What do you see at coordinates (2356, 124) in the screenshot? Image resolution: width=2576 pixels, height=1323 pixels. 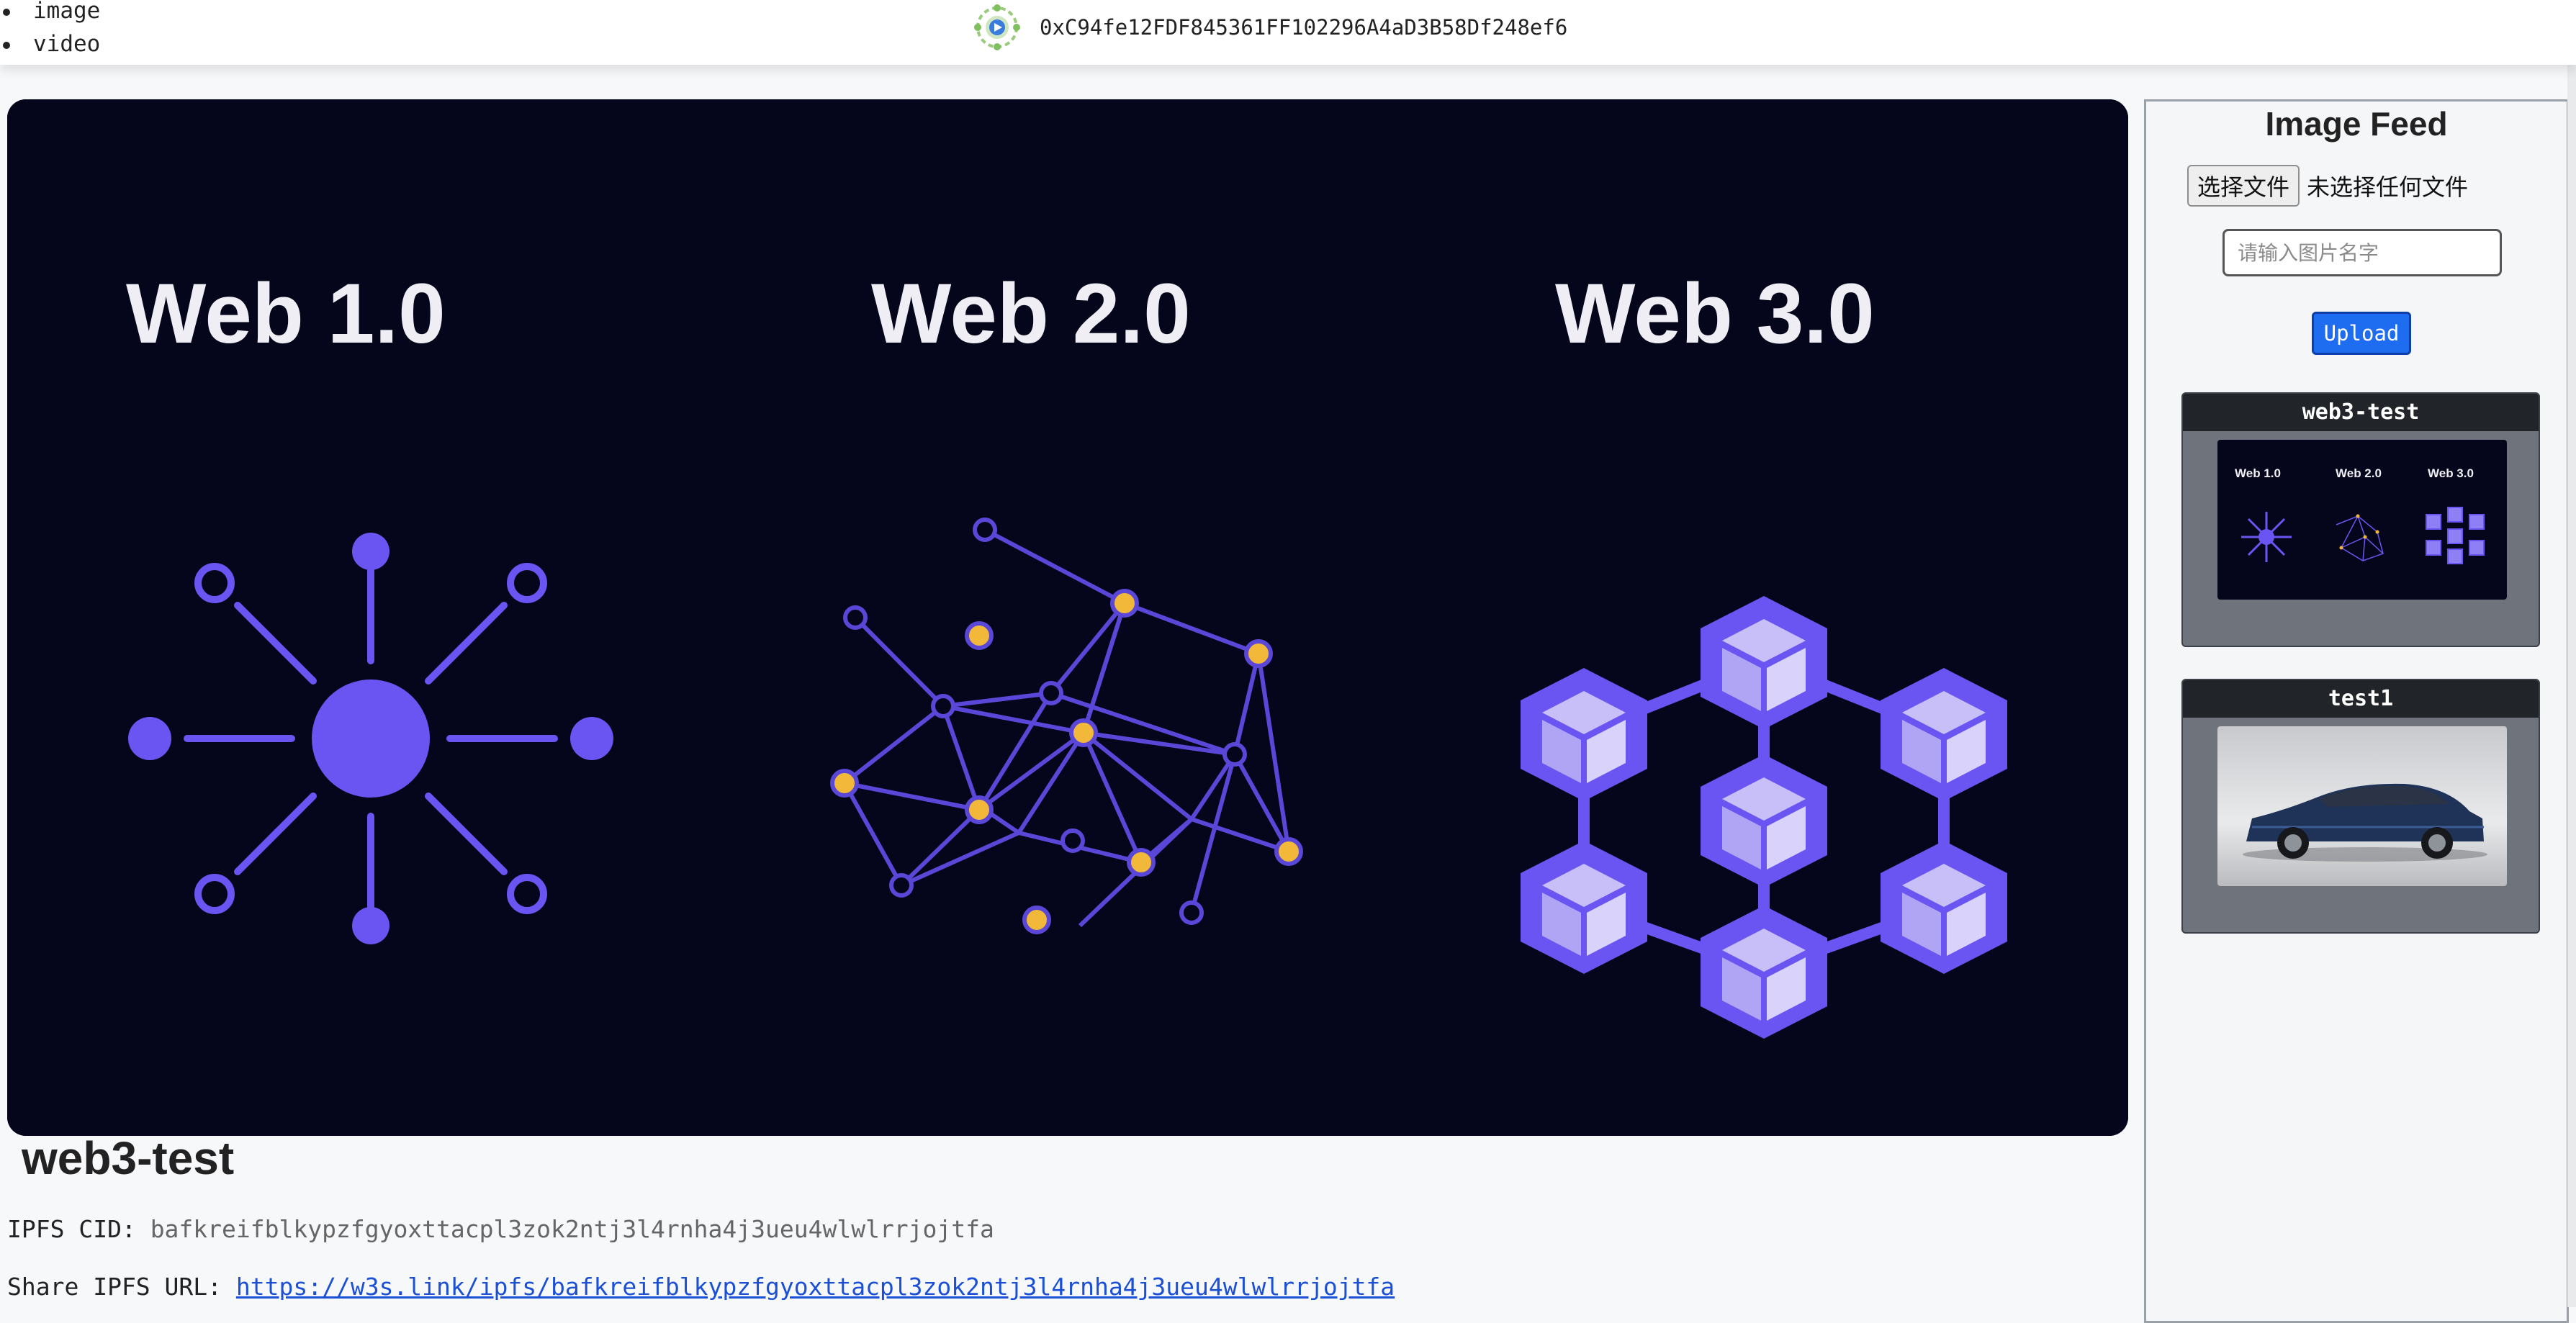 I see `feed-title: Image Feed` at bounding box center [2356, 124].